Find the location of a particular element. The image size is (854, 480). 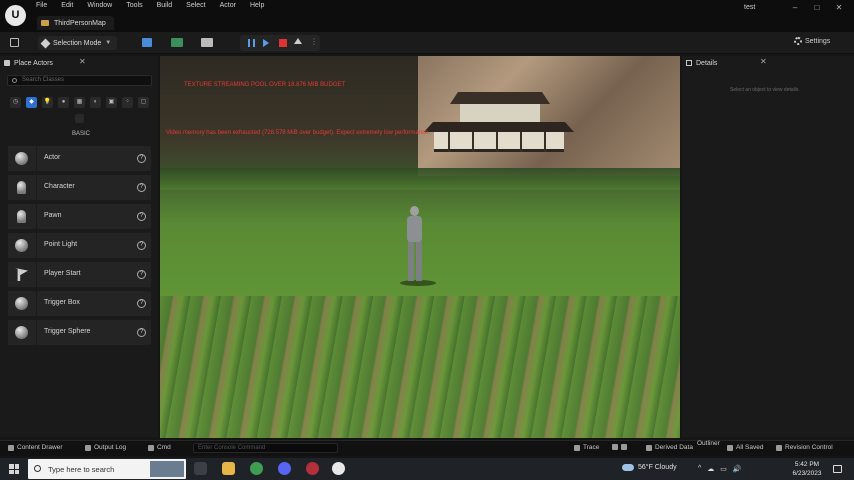

console-input: Enter Console Command is located at coordinates (265, 448).